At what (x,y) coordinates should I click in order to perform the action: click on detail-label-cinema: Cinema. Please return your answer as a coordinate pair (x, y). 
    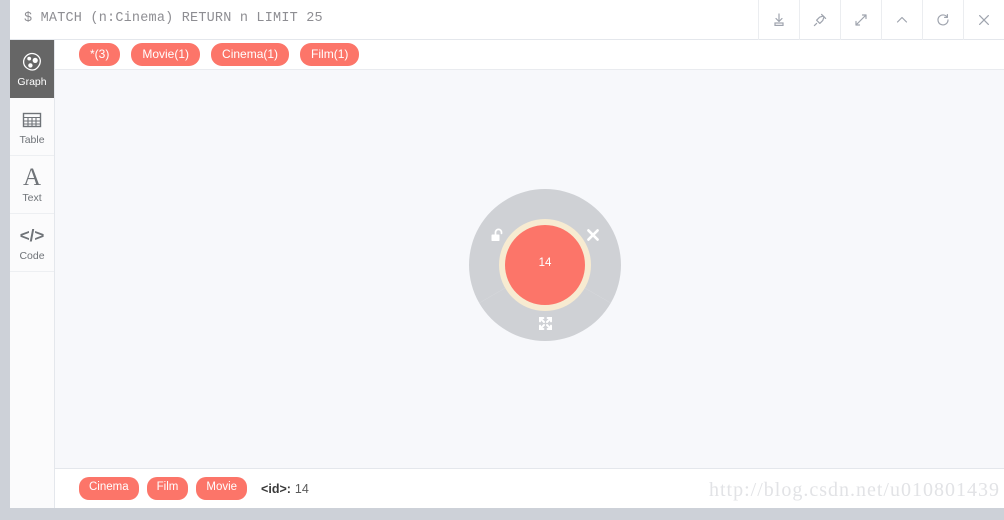
    Looking at the image, I should click on (109, 488).